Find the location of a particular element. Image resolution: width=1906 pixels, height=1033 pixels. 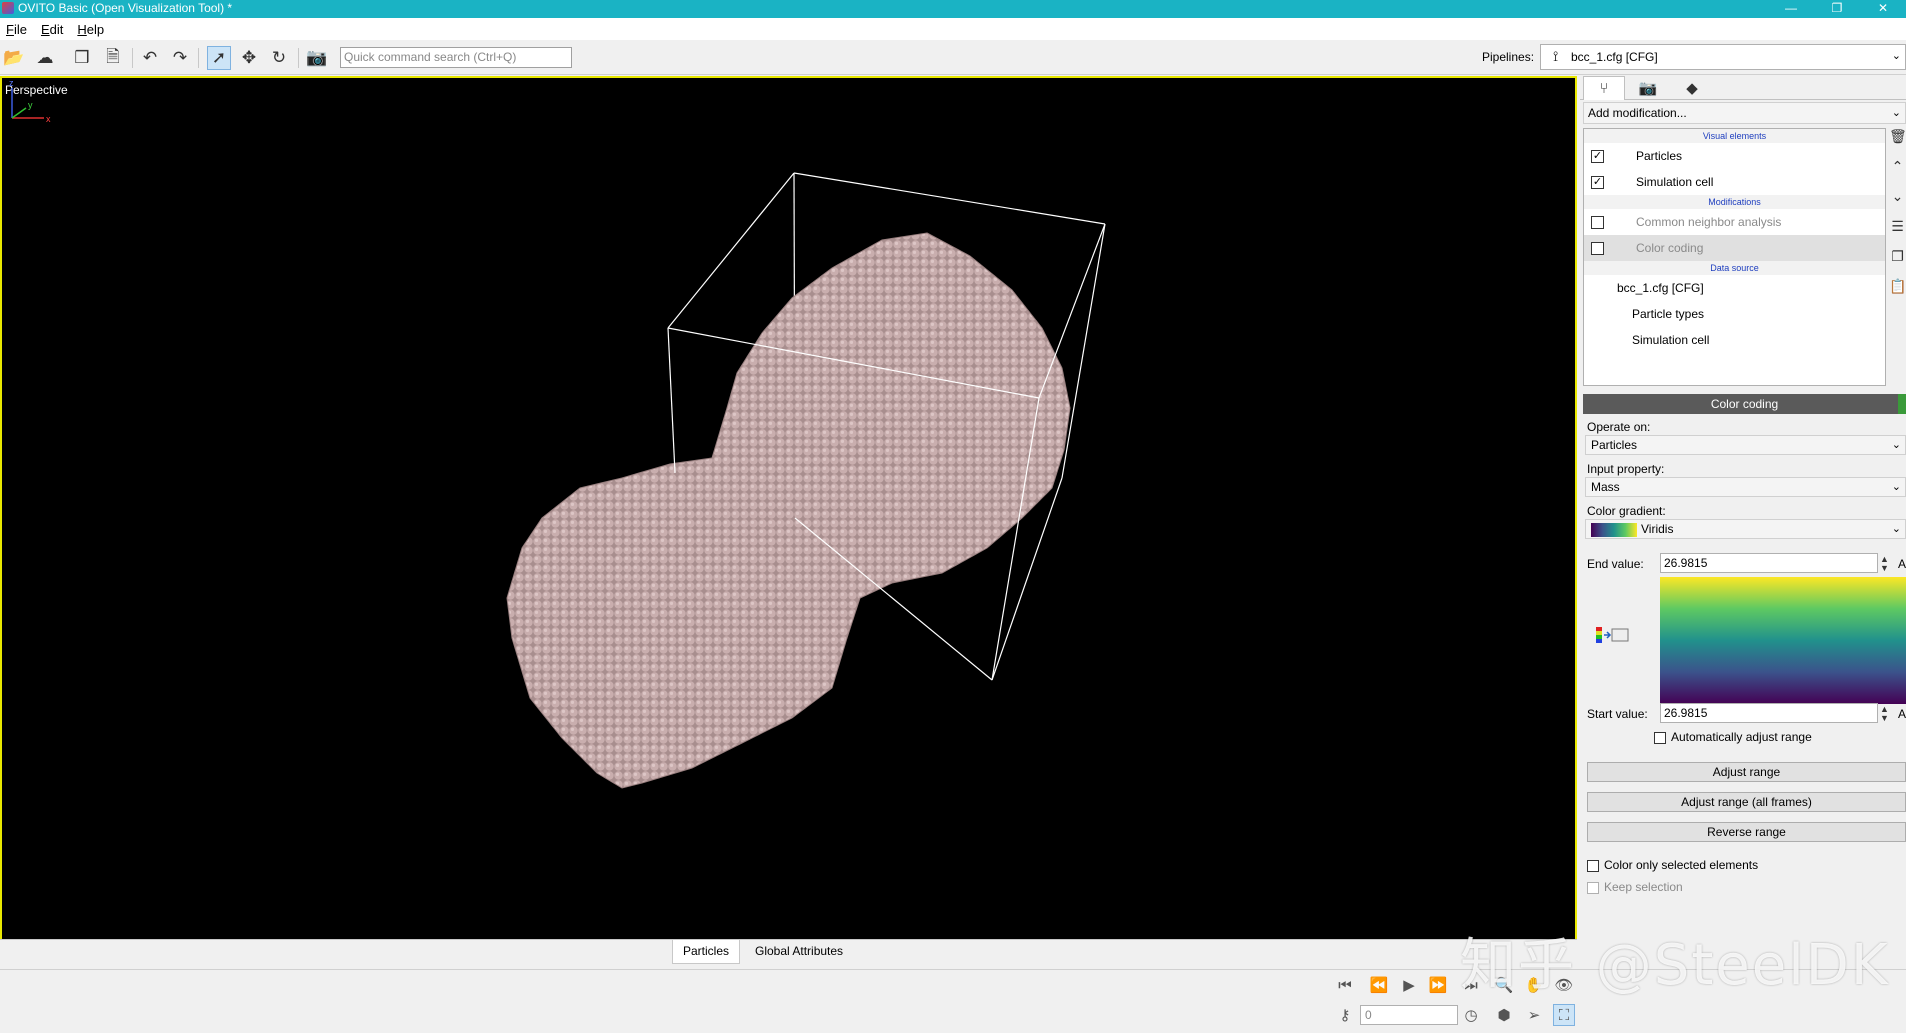

camera-render-icon: 📷 is located at coordinates (317, 58).